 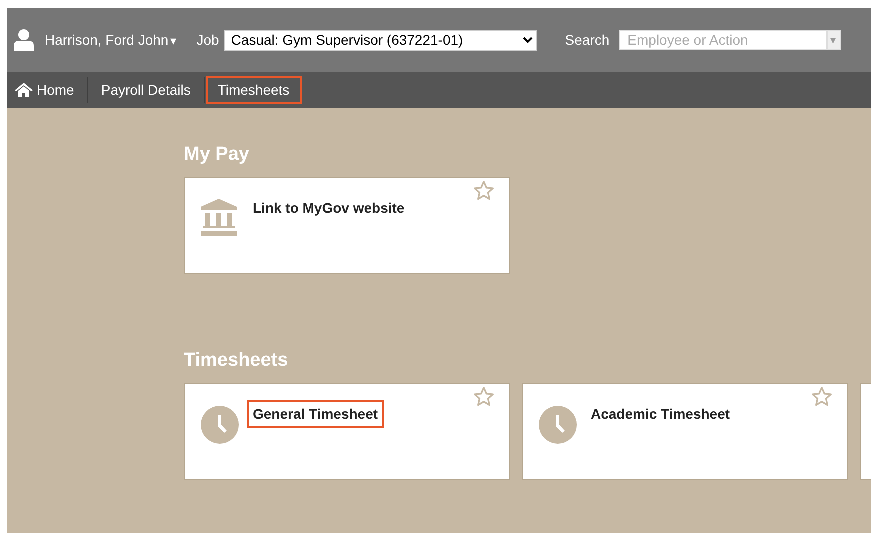 What do you see at coordinates (111, 40) in the screenshot?
I see `user-name-menu: Harrison, Ford John▾` at bounding box center [111, 40].